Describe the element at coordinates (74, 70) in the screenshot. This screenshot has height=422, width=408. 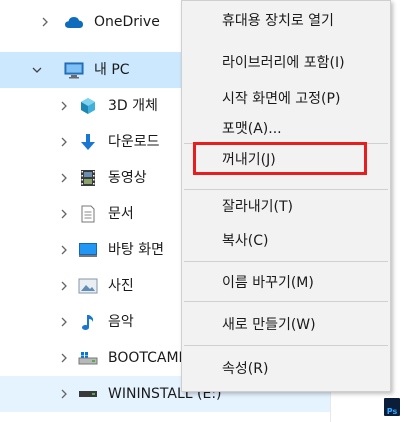
I see `computer-icon` at that location.